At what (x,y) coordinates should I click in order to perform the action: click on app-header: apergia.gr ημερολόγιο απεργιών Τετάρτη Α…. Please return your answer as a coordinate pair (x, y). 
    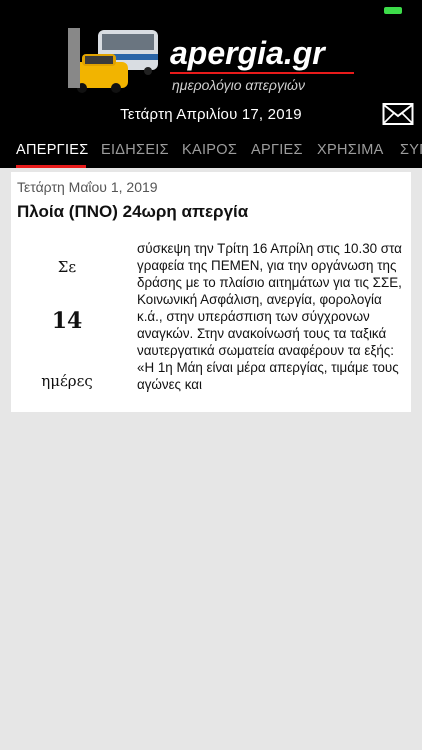
    Looking at the image, I should click on (211, 76).